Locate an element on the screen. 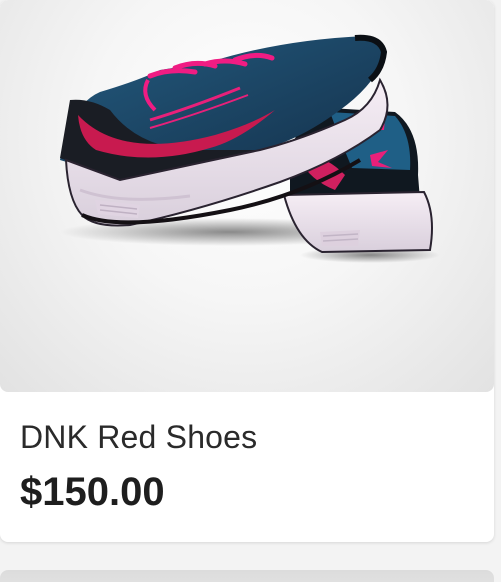 This screenshot has width=501, height=582. next-product-card is located at coordinates (247, 576).